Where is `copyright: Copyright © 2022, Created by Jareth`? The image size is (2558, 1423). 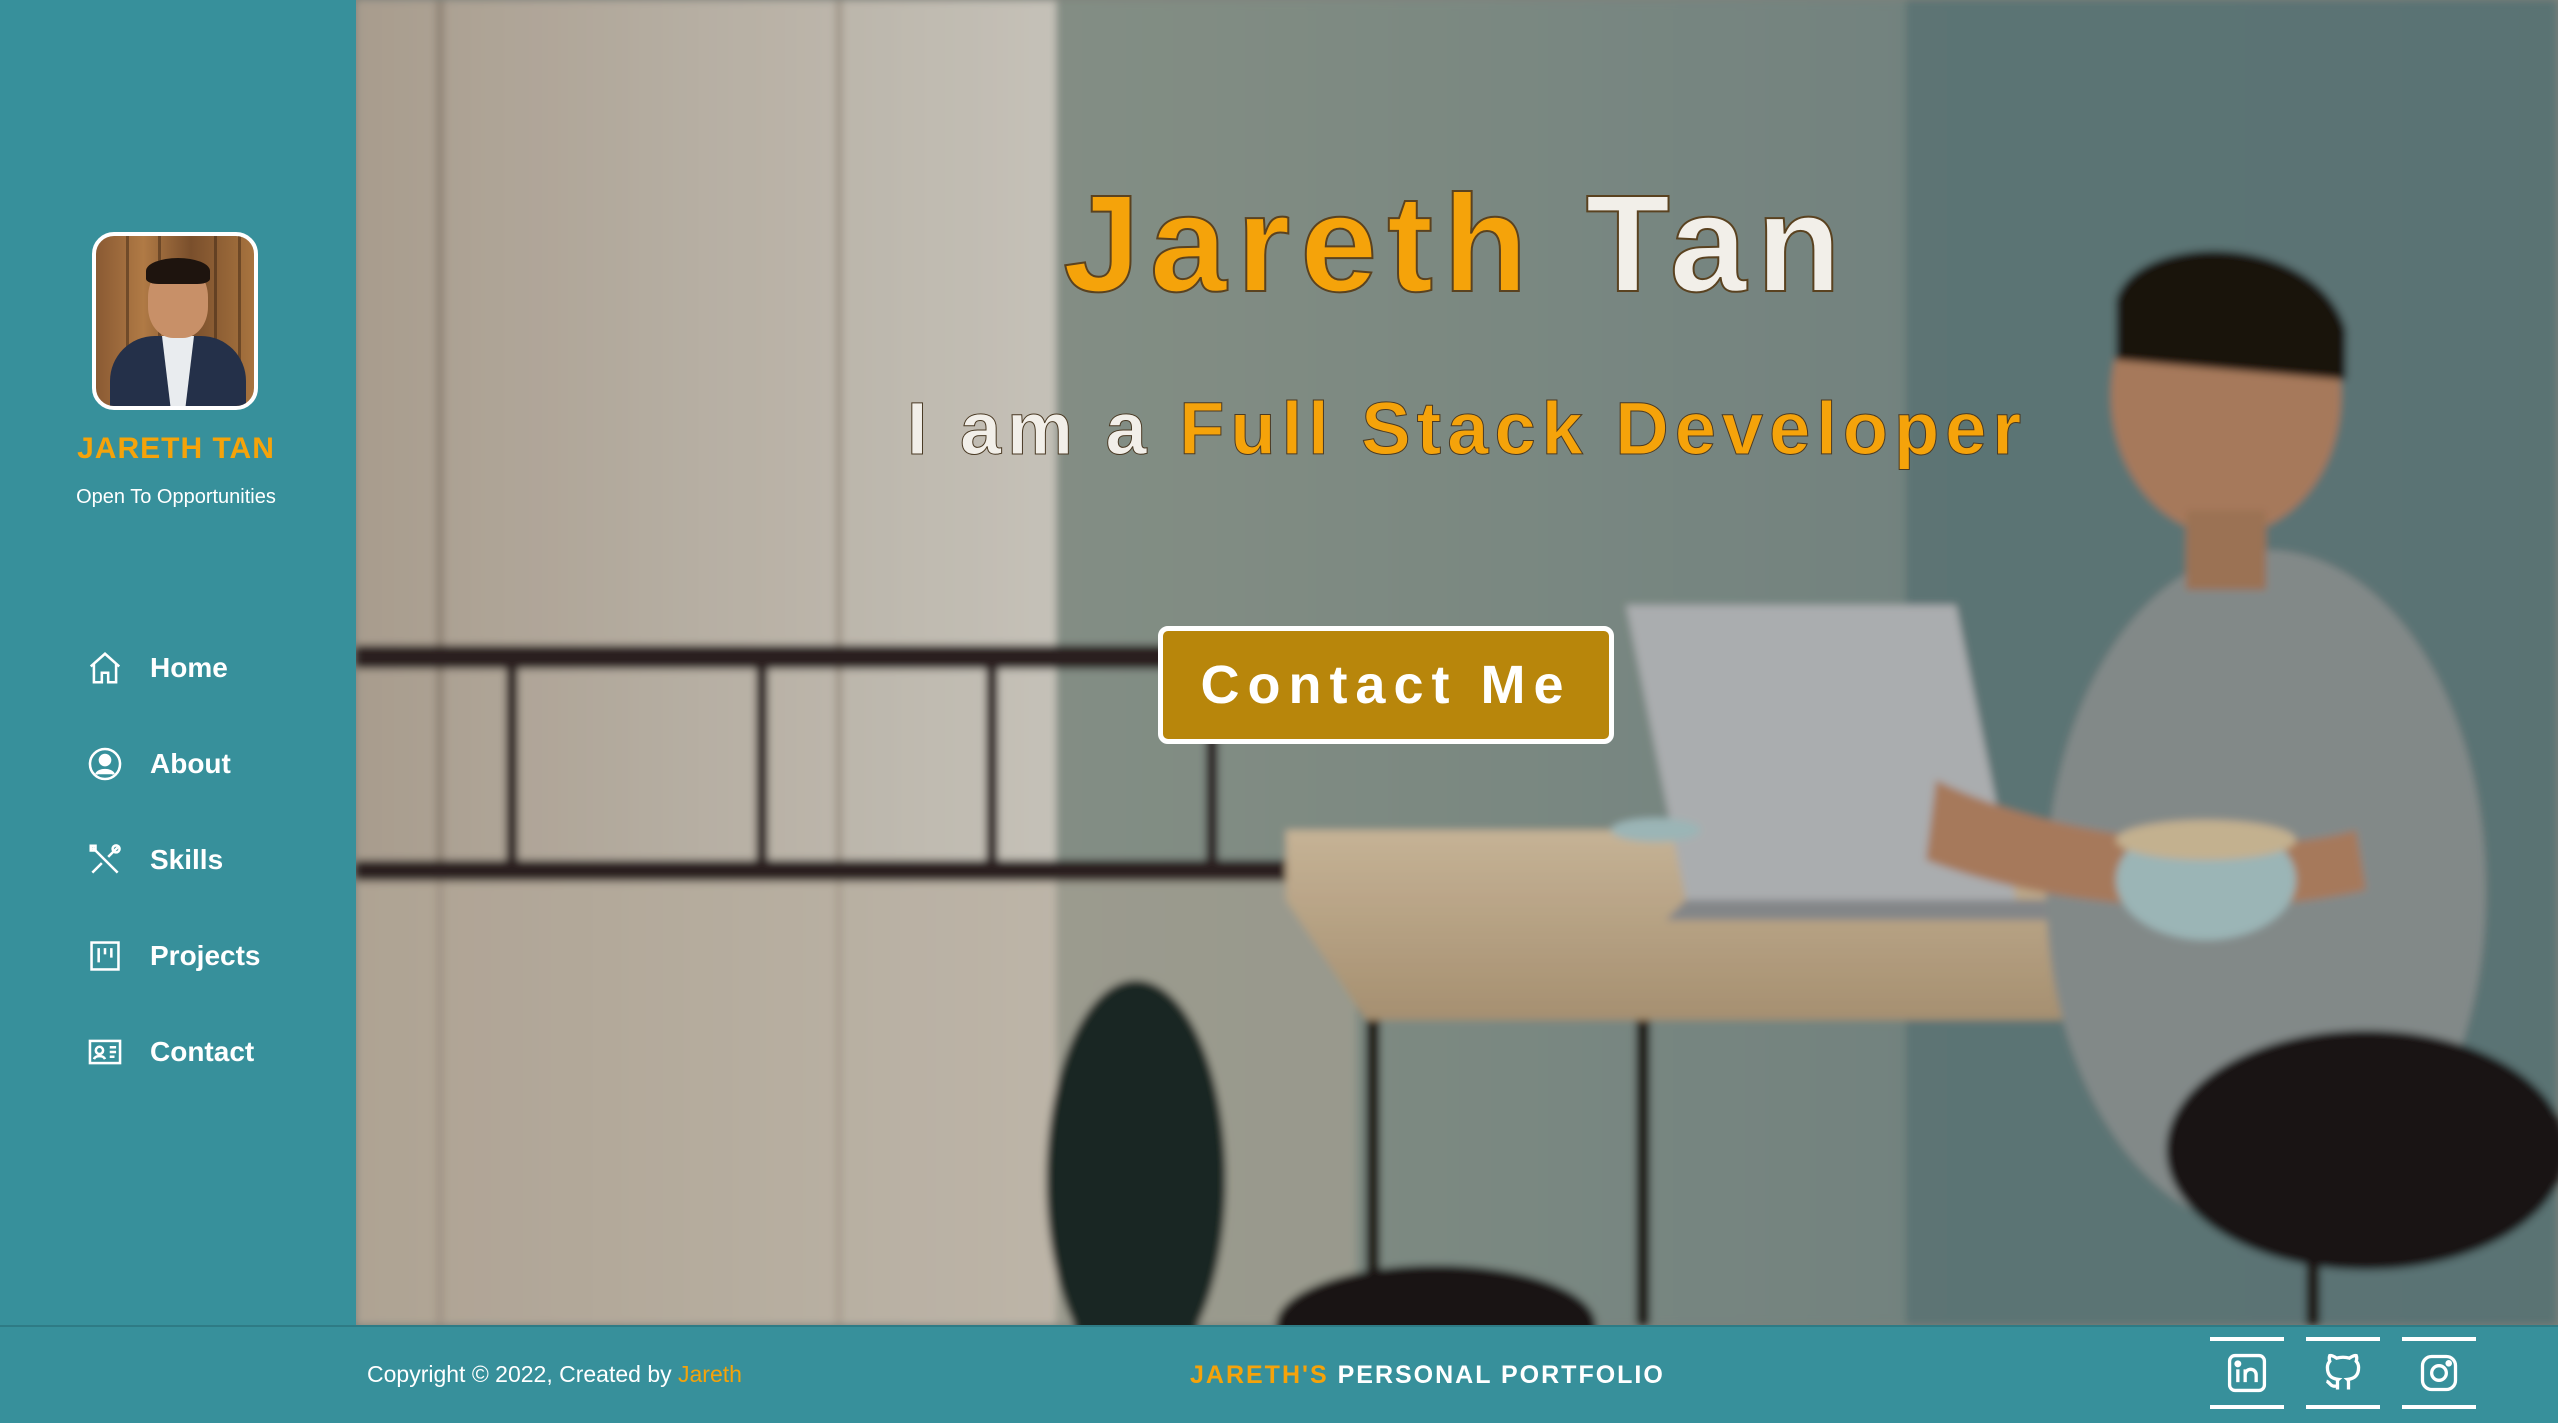
copyright: Copyright © 2022, Created by Jareth is located at coordinates (554, 1374).